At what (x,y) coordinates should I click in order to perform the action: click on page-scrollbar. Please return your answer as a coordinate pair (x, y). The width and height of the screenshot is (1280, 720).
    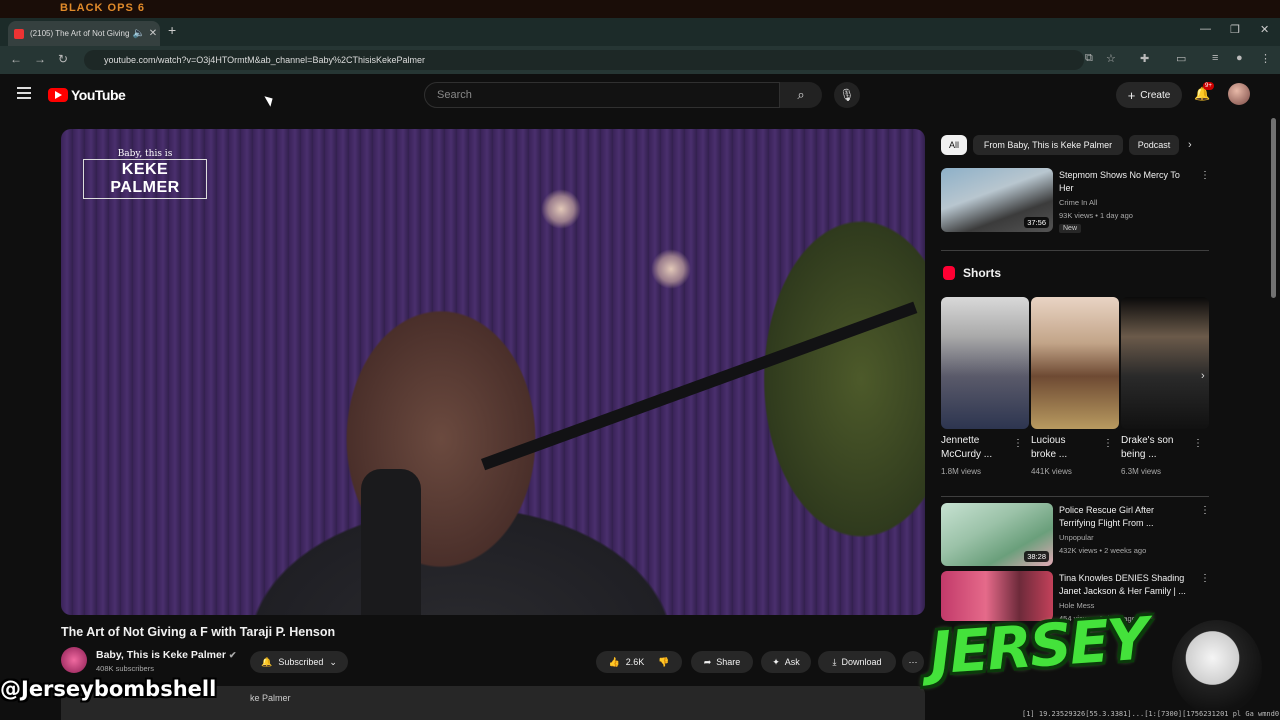
    Looking at the image, I should click on (1273, 208).